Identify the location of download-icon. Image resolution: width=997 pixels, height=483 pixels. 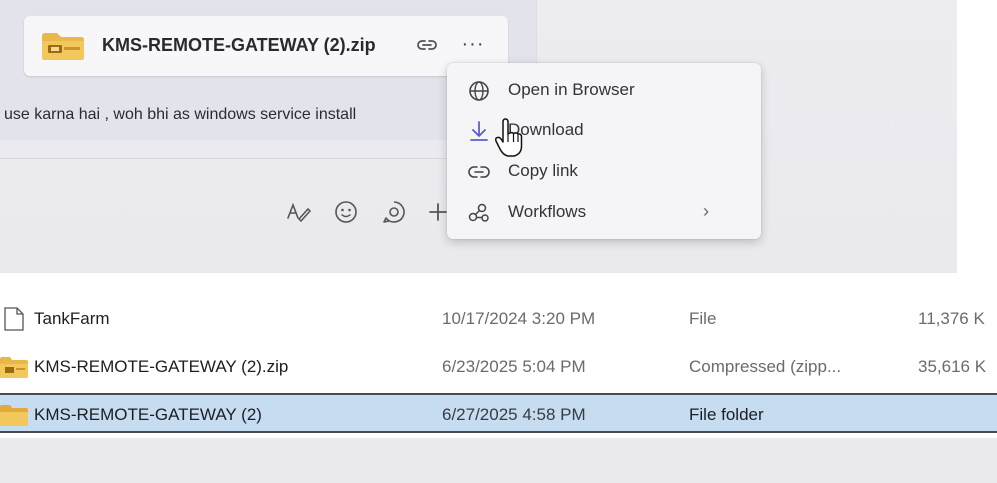
(479, 131).